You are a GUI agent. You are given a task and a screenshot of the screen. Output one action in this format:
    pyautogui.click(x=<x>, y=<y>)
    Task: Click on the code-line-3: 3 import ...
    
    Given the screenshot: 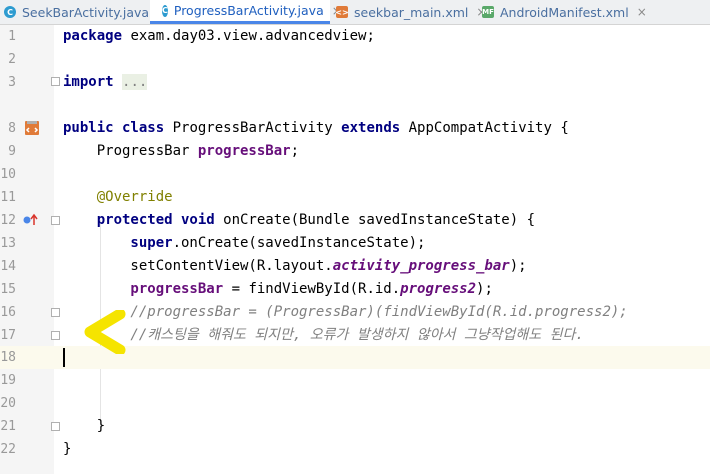 What is the action you would take?
    pyautogui.click(x=355, y=82)
    